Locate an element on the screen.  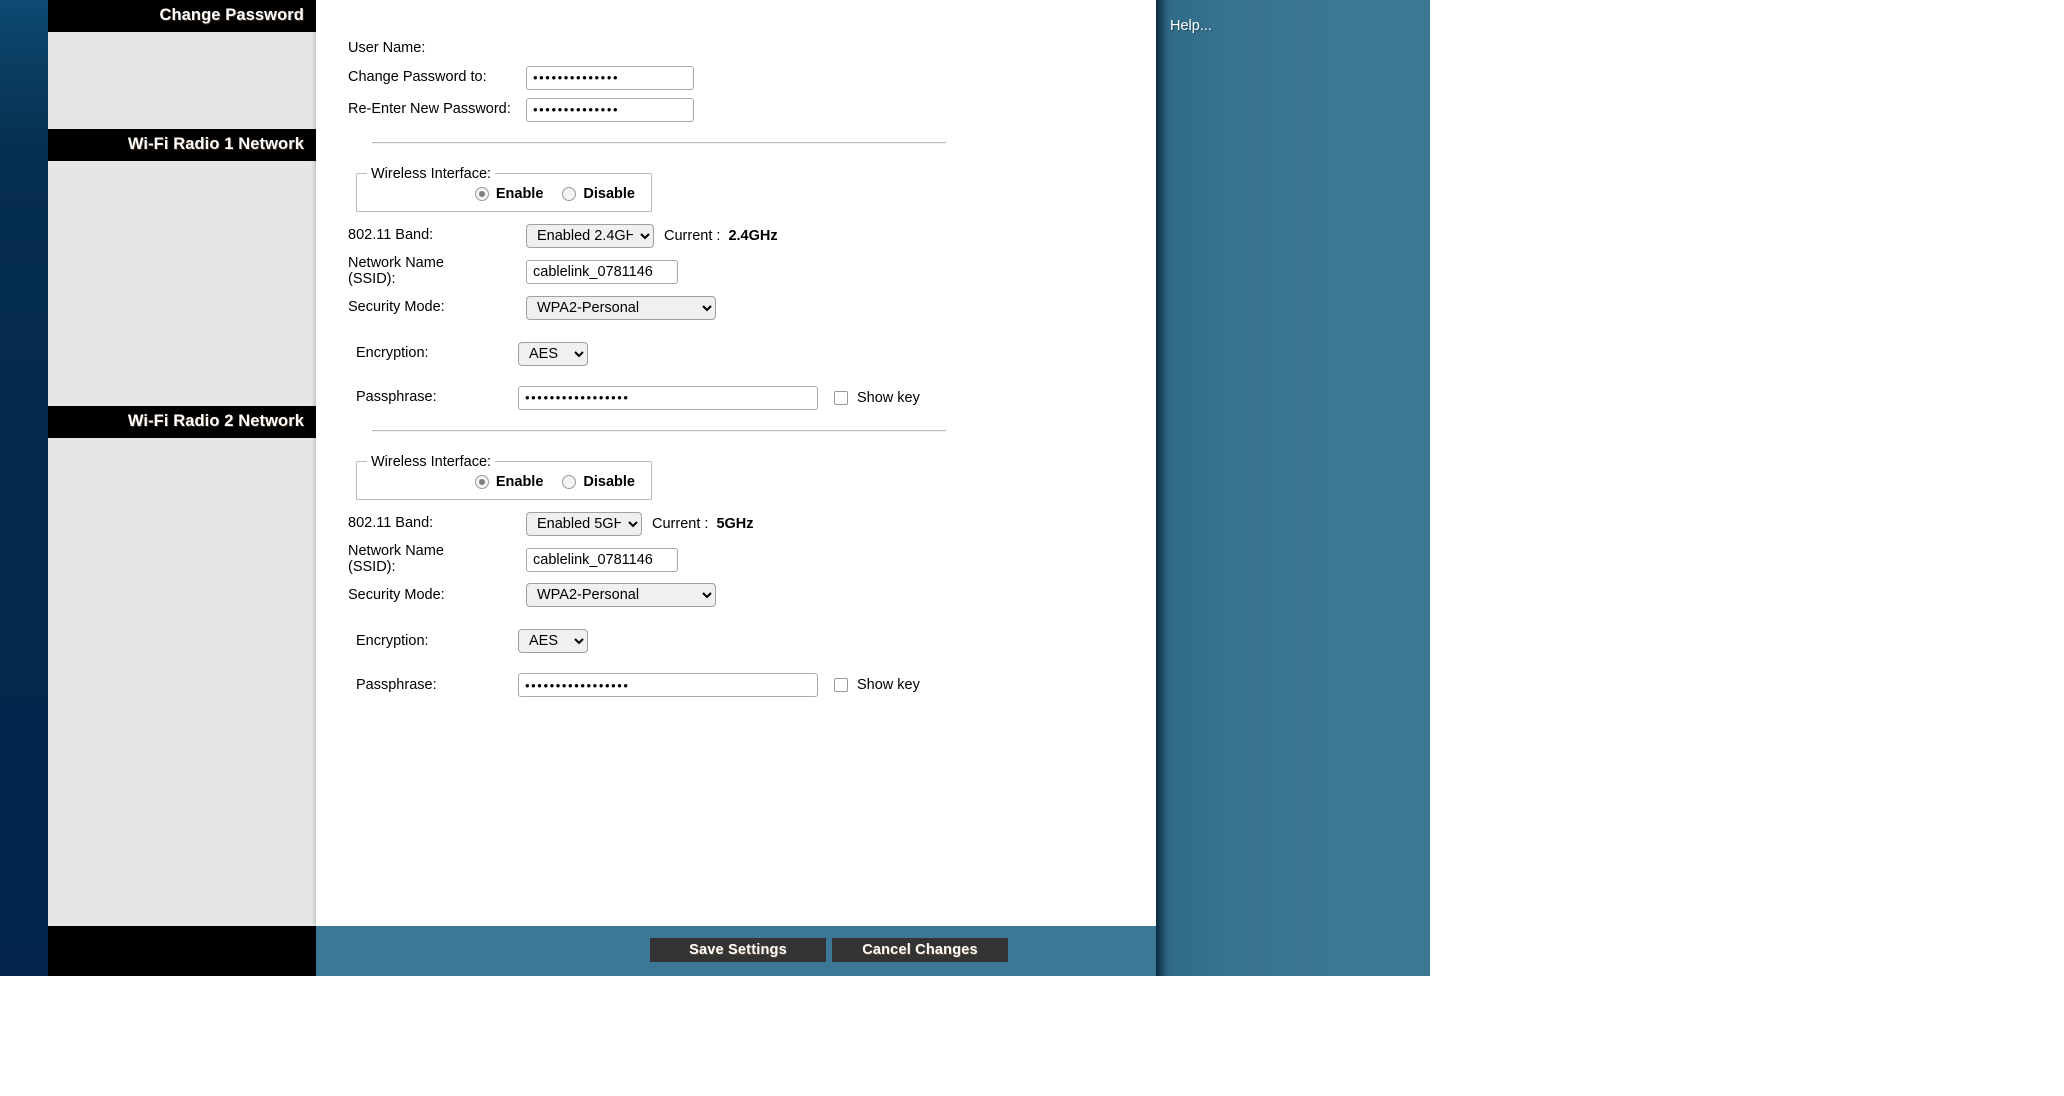
radio1-fieldset-legend: Wireless Interface: is located at coordinates (431, 173).